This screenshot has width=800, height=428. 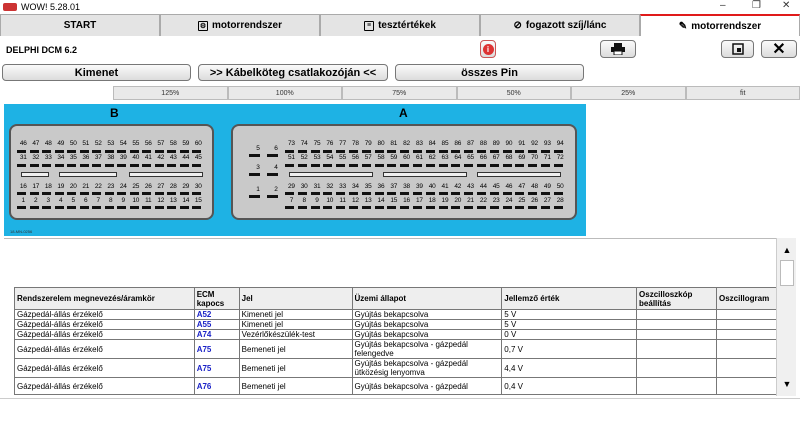 What do you see at coordinates (216, 334) in the screenshot?
I see `cell-ecm-terminal: A74` at bounding box center [216, 334].